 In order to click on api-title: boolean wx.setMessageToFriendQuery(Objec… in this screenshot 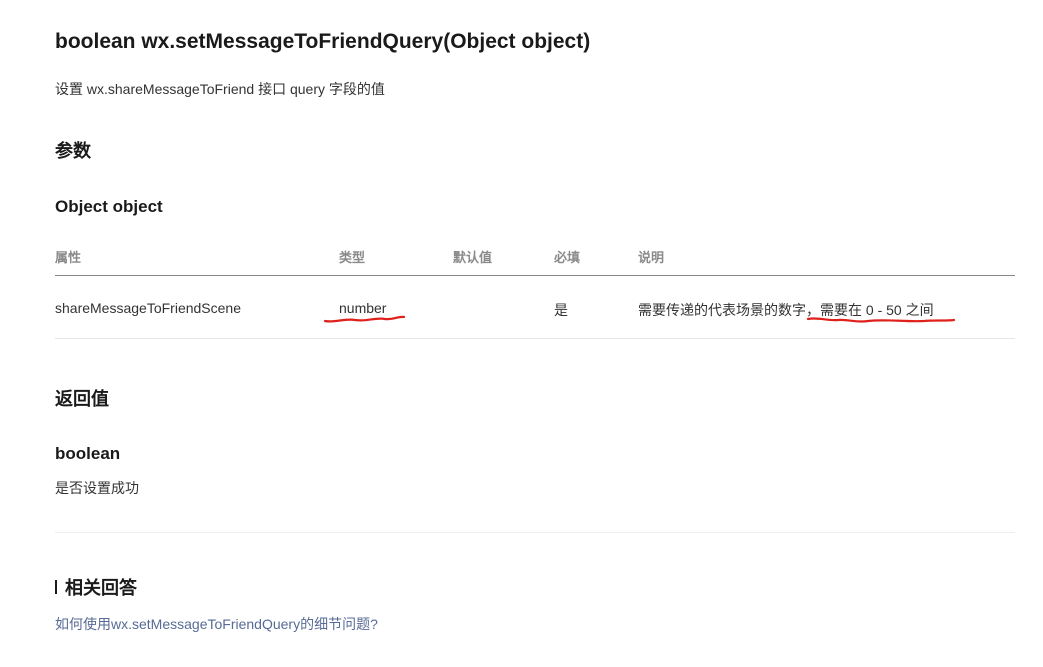, I will do `click(323, 41)`.